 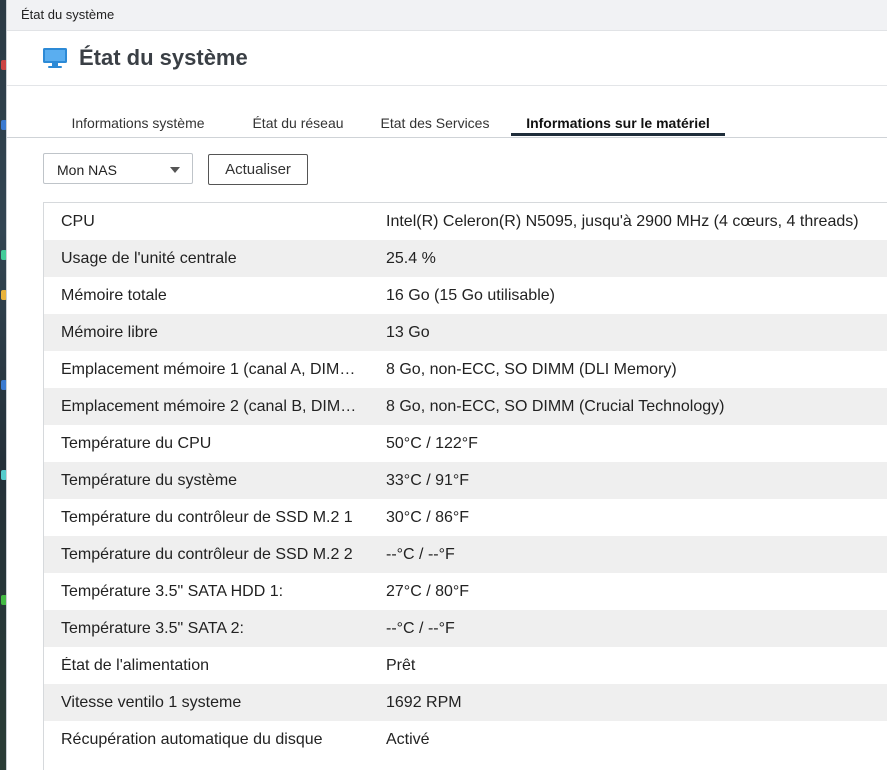 What do you see at coordinates (152, 628) in the screenshot?
I see `info-row-label: Température 3.5" SATA 2:` at bounding box center [152, 628].